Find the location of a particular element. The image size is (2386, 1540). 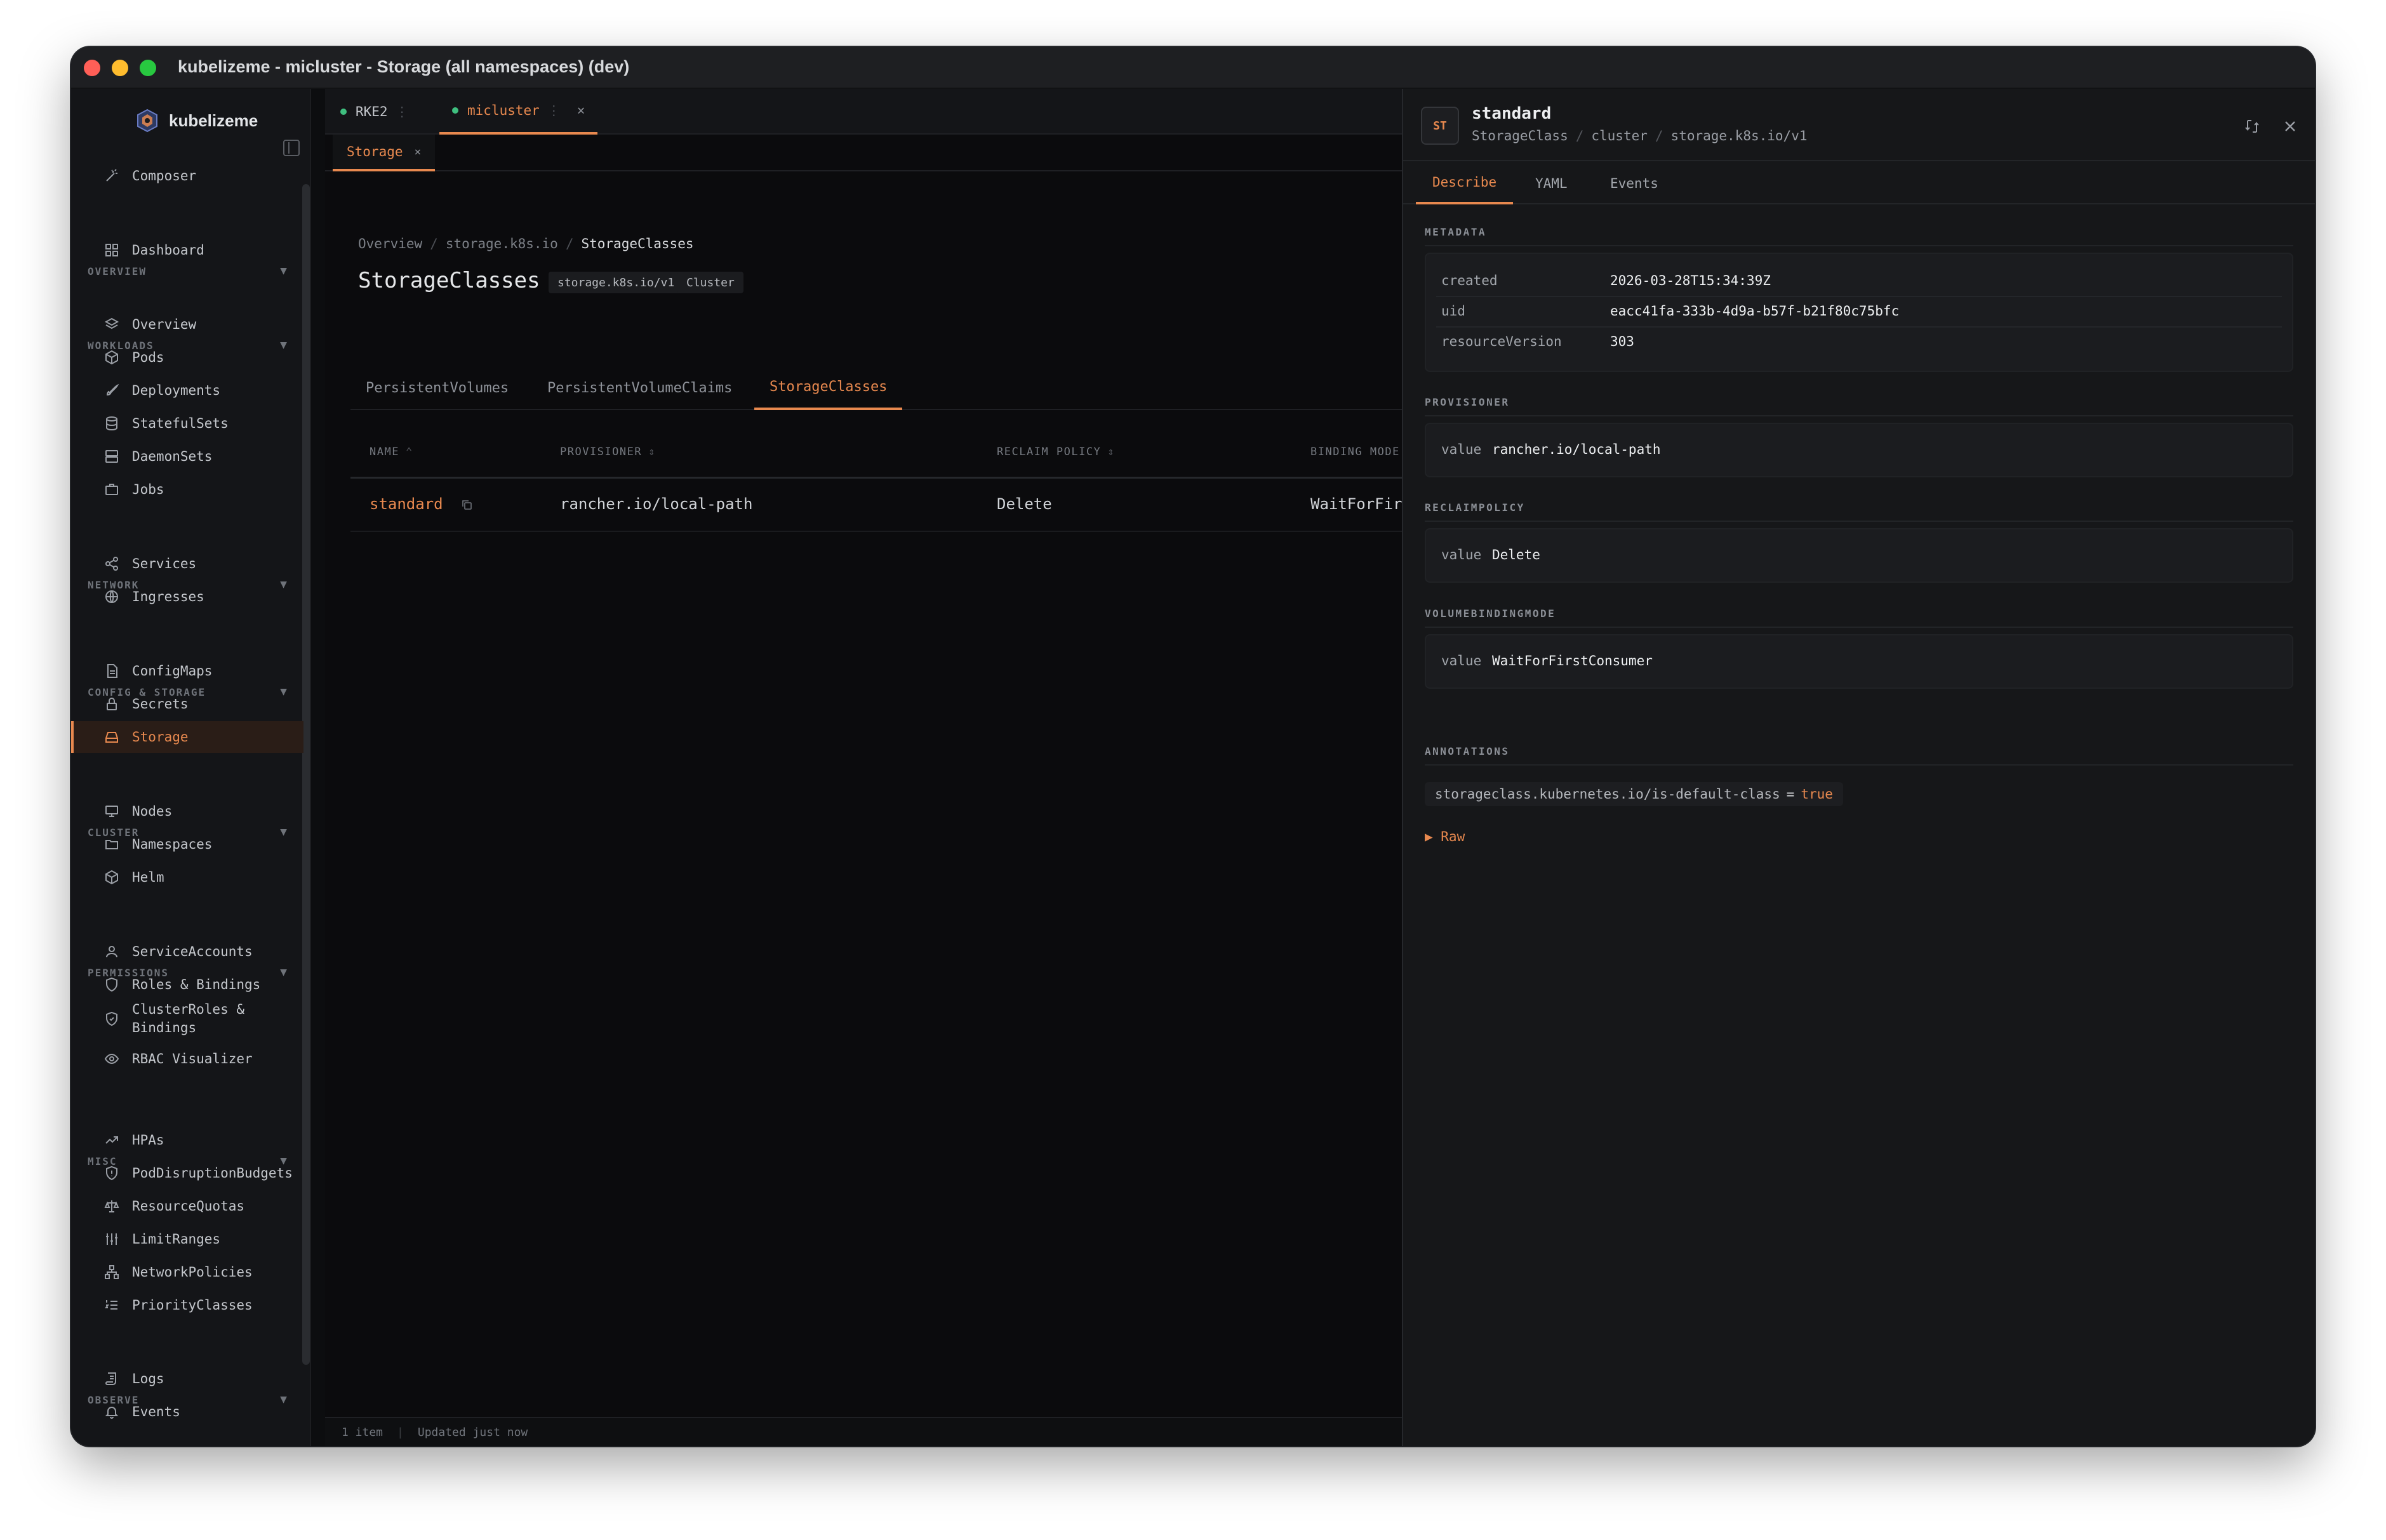

nav-overview: Overview is located at coordinates (187, 324).